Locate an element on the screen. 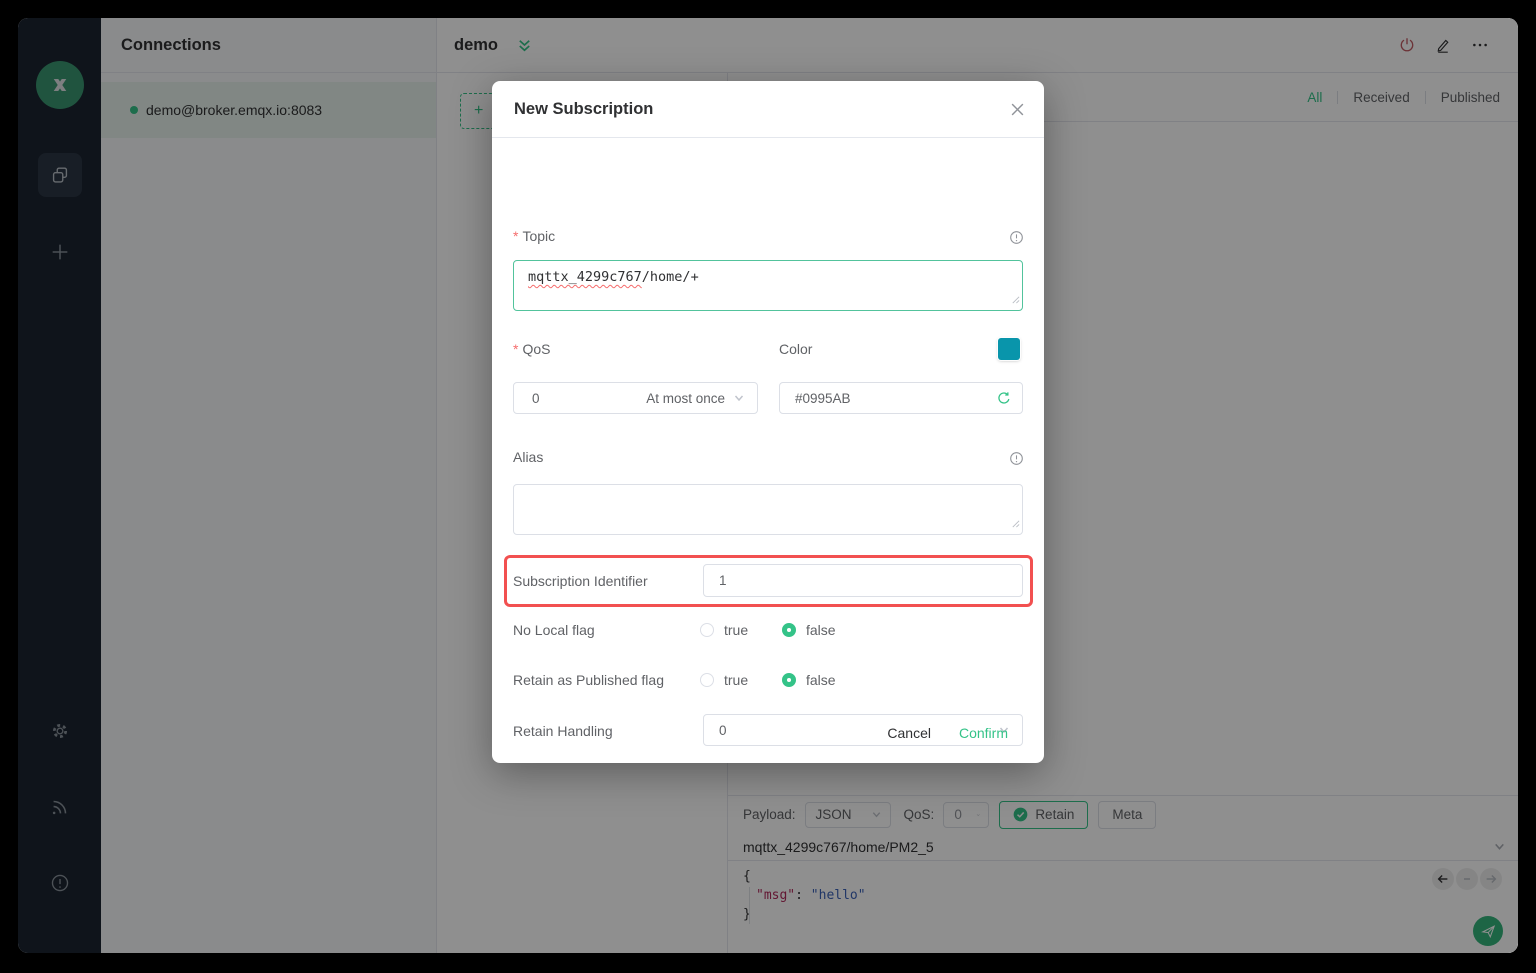 This screenshot has height=973, width=1536. retain-as-published-row: Retain as Published flag true false is located at coordinates (768, 680).